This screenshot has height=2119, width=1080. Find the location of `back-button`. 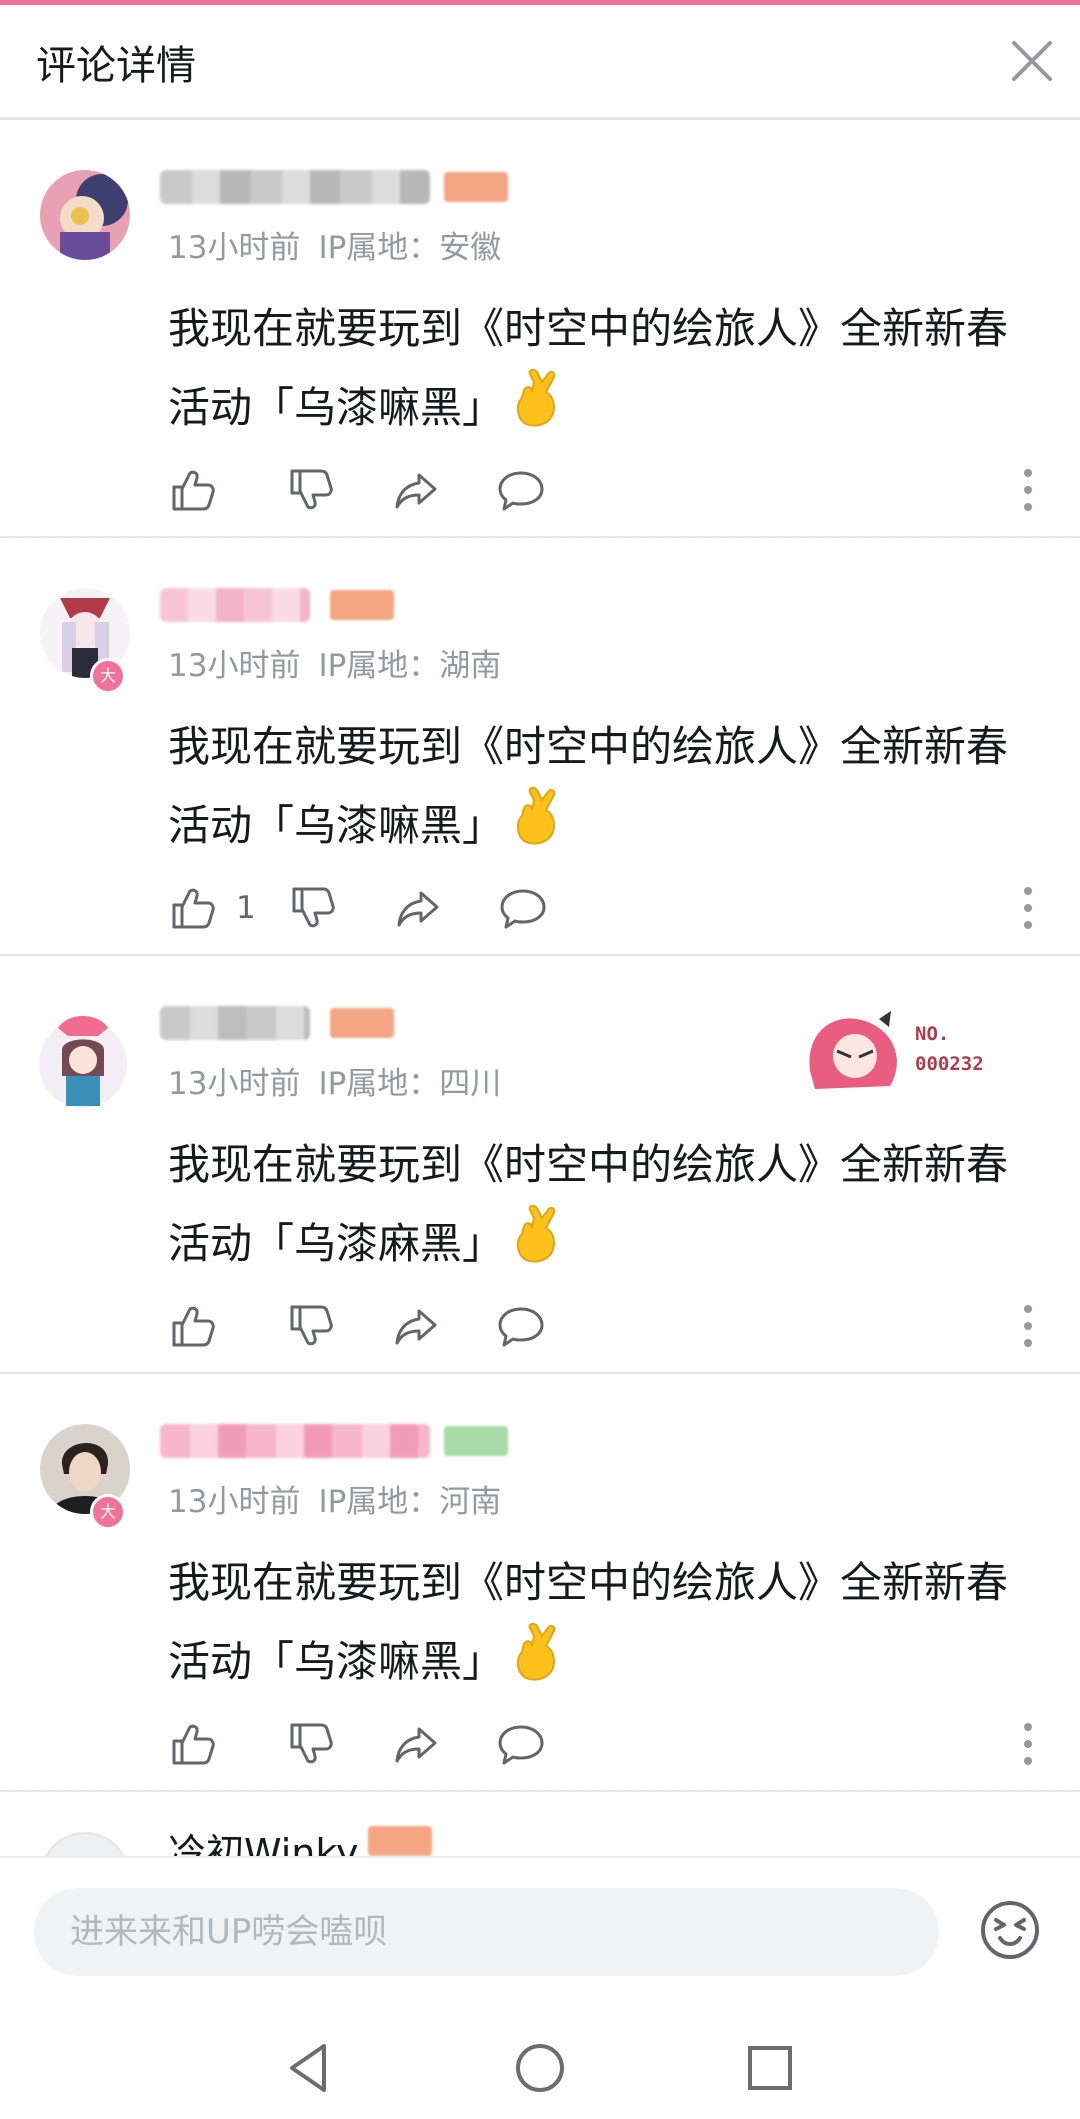

back-button is located at coordinates (310, 2068).